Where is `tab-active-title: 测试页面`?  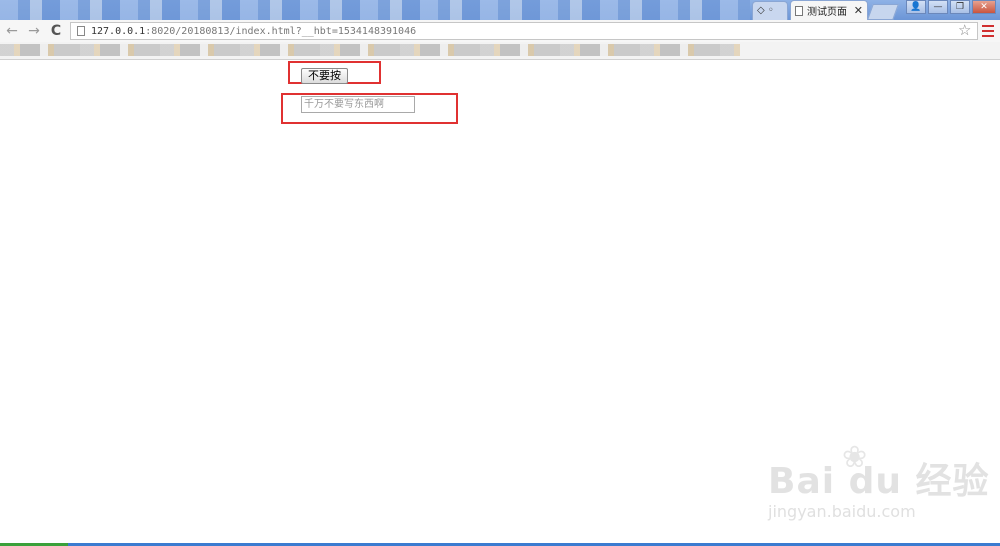
tab-active-title: 测试页面 is located at coordinates (827, 12).